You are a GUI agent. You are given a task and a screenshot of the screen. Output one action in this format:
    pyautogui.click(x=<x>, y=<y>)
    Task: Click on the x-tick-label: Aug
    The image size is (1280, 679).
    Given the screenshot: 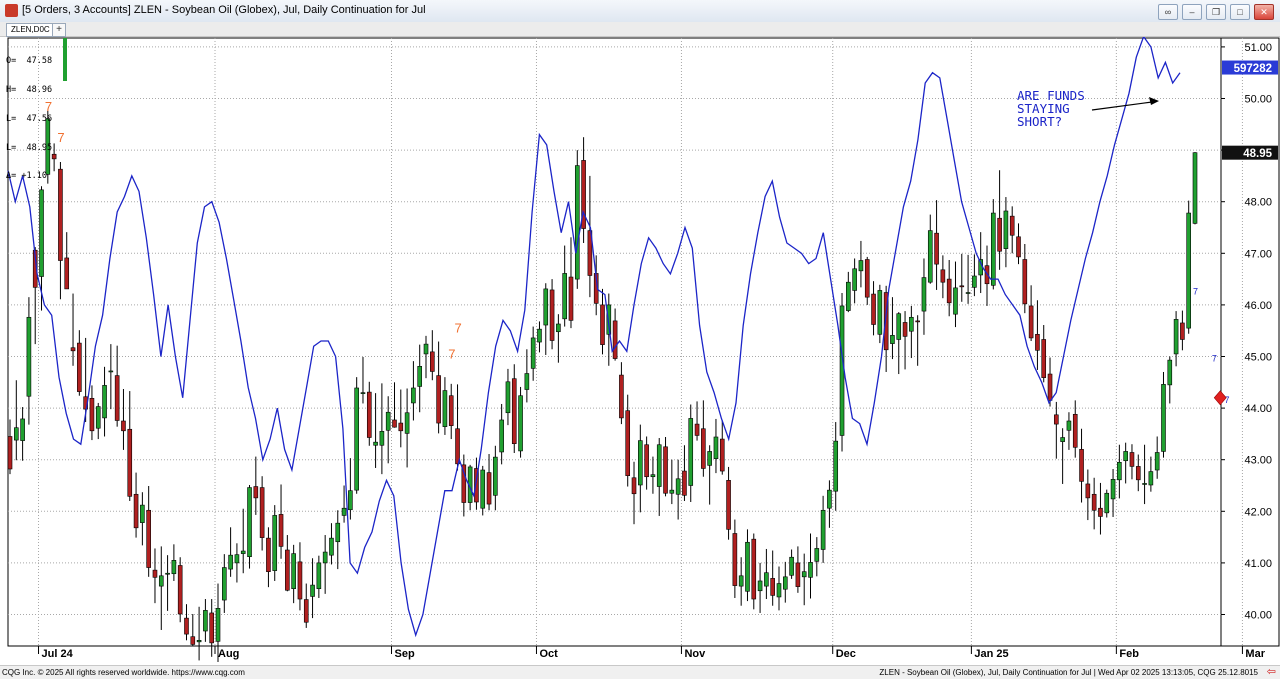 What is the action you would take?
    pyautogui.click(x=228, y=654)
    